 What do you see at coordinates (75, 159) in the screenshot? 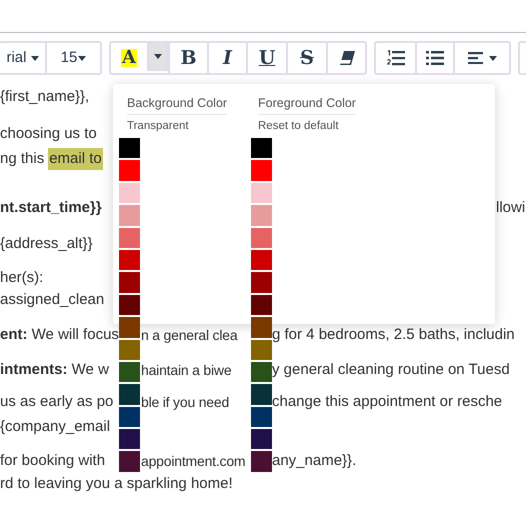
I see `highlighted-text: email to` at bounding box center [75, 159].